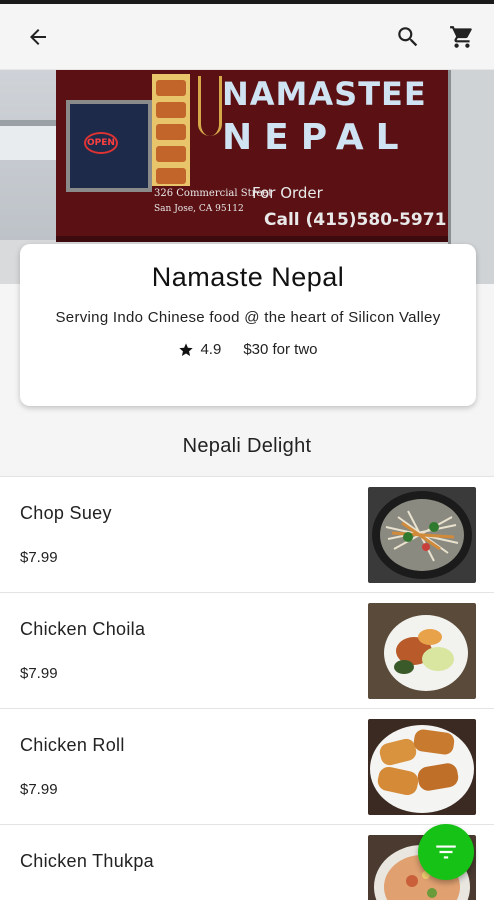 The height and width of the screenshot is (900, 494). I want to click on tent-awning, so click(30, 140).